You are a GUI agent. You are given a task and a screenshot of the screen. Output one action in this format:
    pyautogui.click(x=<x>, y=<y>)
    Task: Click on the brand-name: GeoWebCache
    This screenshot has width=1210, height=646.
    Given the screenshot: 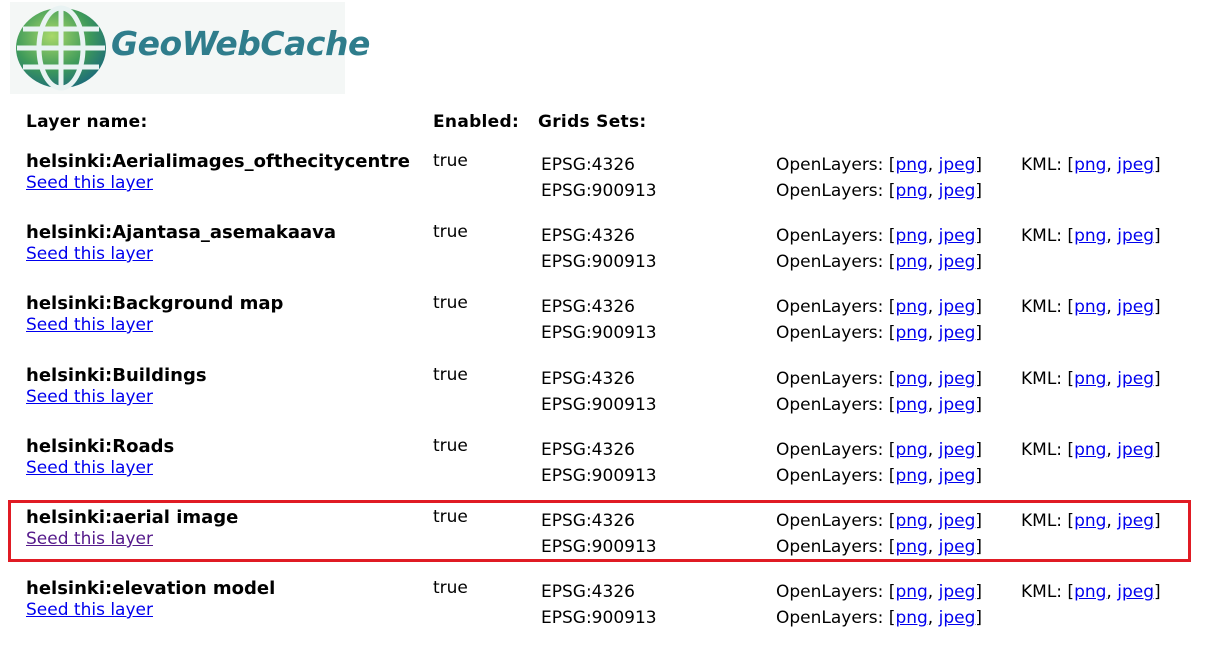 What is the action you would take?
    pyautogui.click(x=240, y=43)
    